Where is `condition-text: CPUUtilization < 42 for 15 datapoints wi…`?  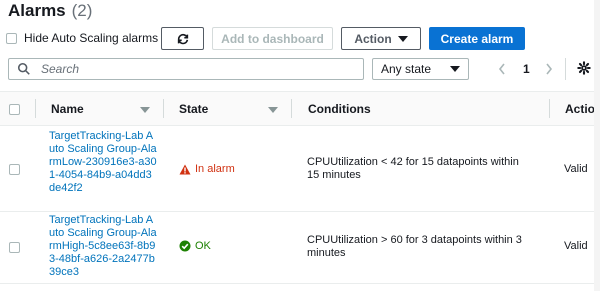 condition-text: CPUUtilization < 42 for 15 datapoints wi… is located at coordinates (413, 168).